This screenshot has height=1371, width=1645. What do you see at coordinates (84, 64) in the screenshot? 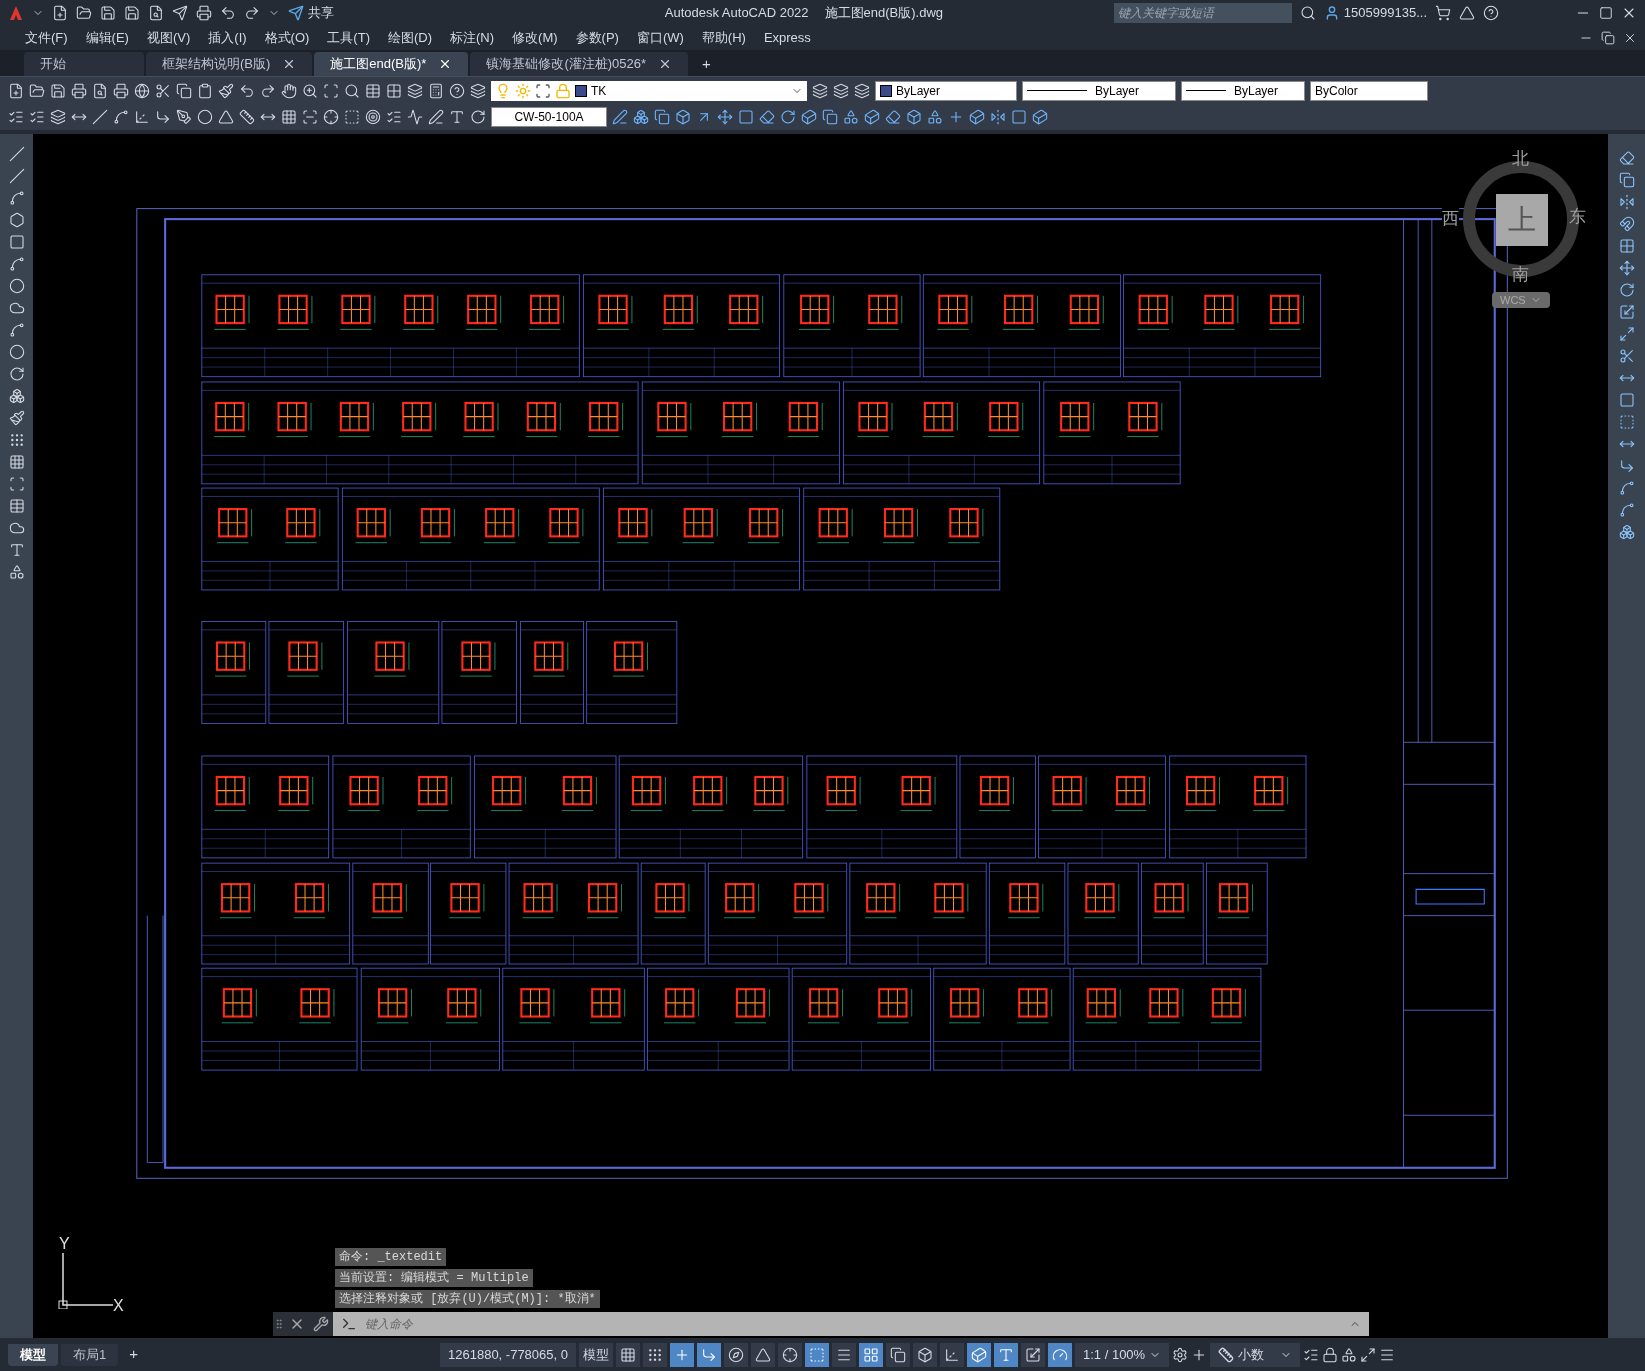
I see `document-tab: 开始` at bounding box center [84, 64].